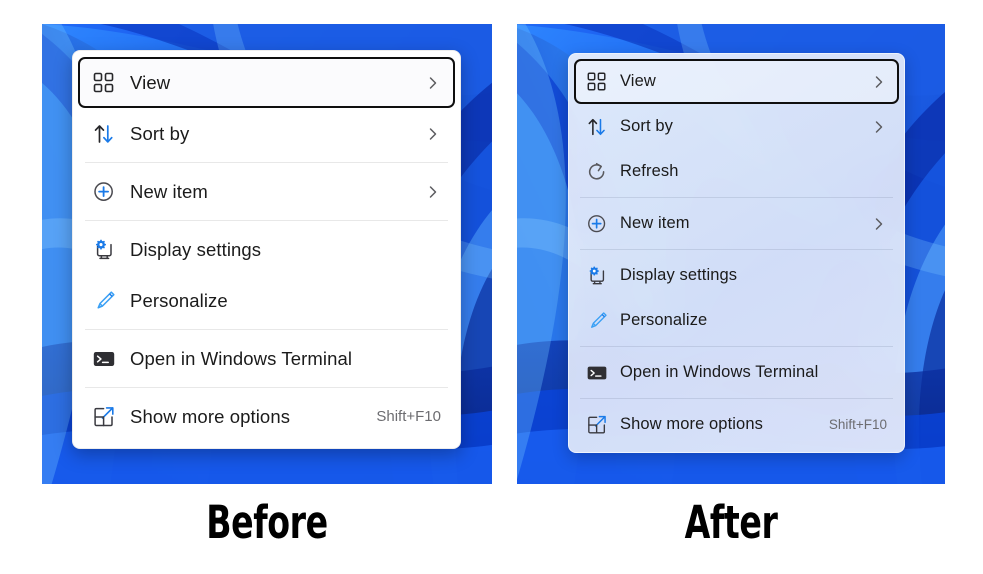 Image resolution: width=983 pixels, height=574 pixels. Describe the element at coordinates (736, 171) in the screenshot. I see `menu-item-refresh: Refresh` at that location.